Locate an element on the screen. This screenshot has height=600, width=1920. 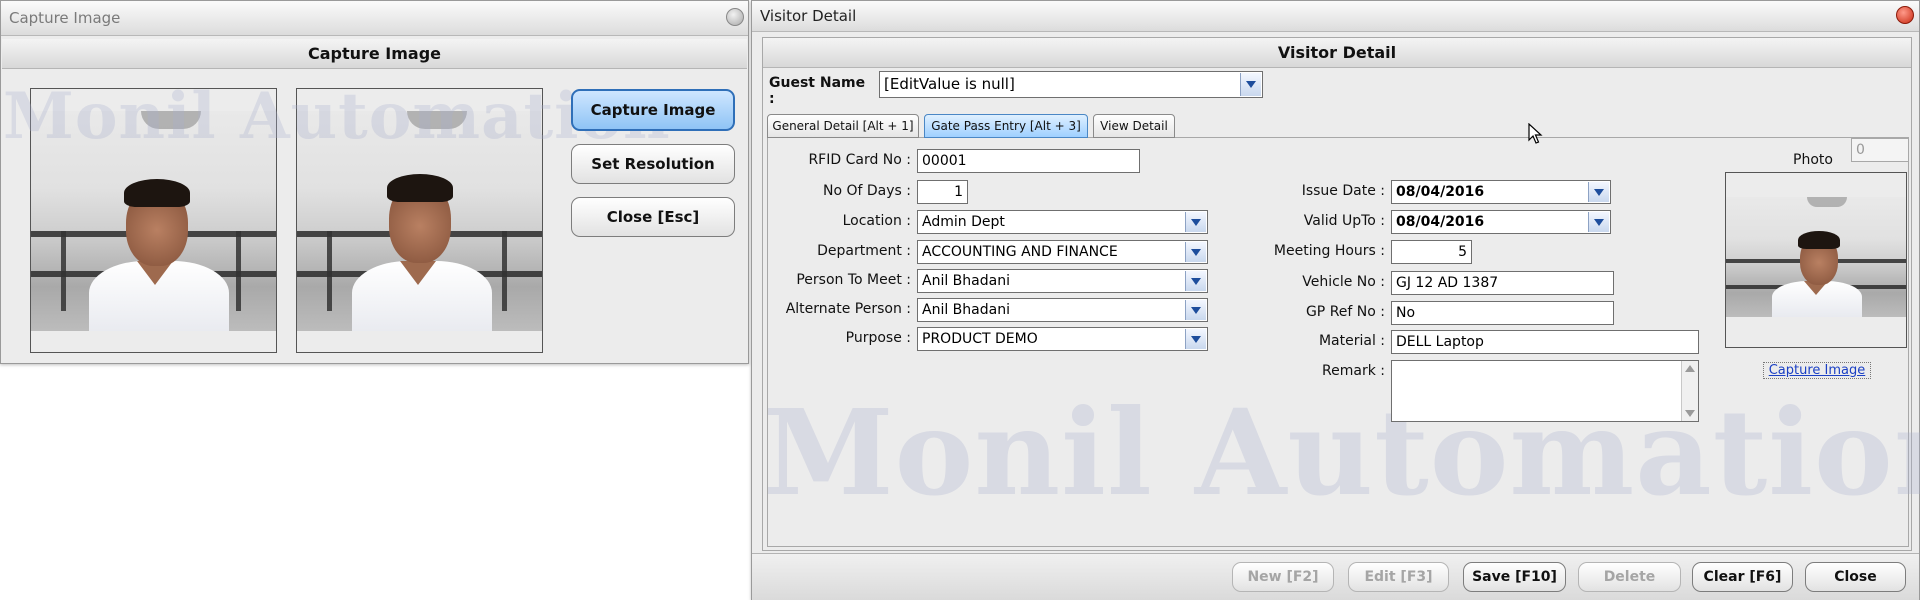
remark-label: Remark : is located at coordinates (1353, 371).